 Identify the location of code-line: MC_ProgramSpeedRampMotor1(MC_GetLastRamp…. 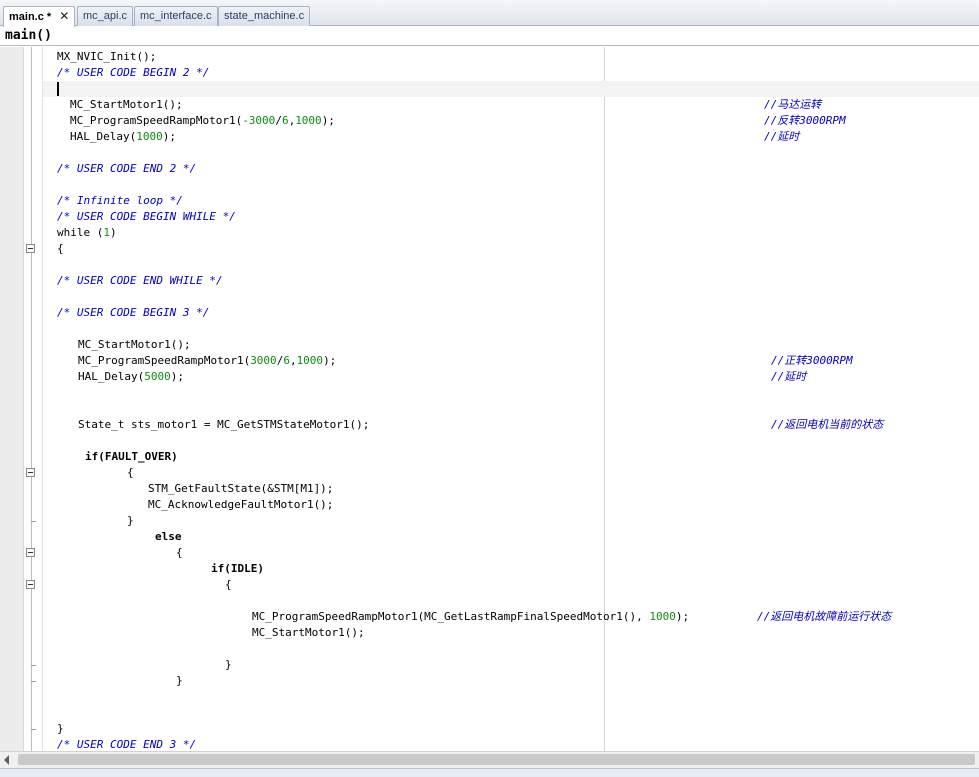
(470, 617).